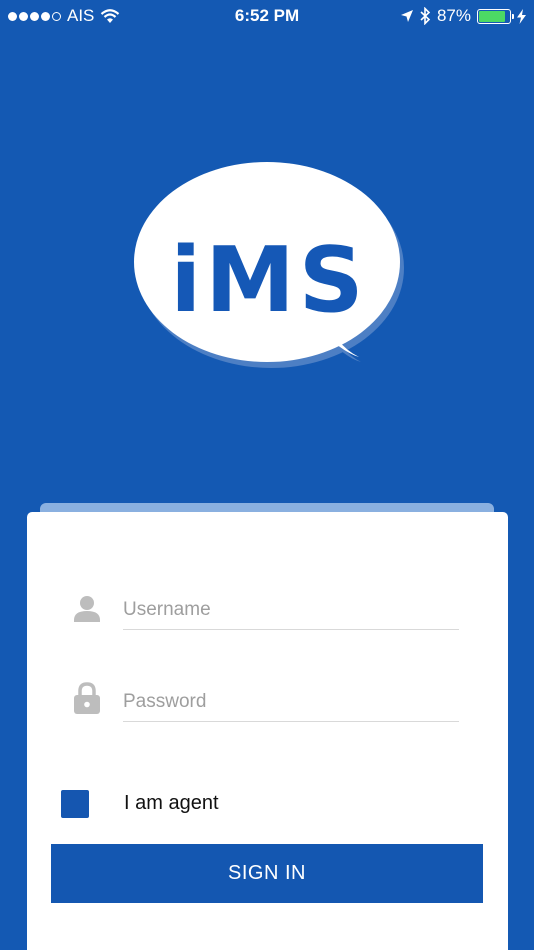 The image size is (534, 950). I want to click on battery-percent: 87%, so click(453, 15).